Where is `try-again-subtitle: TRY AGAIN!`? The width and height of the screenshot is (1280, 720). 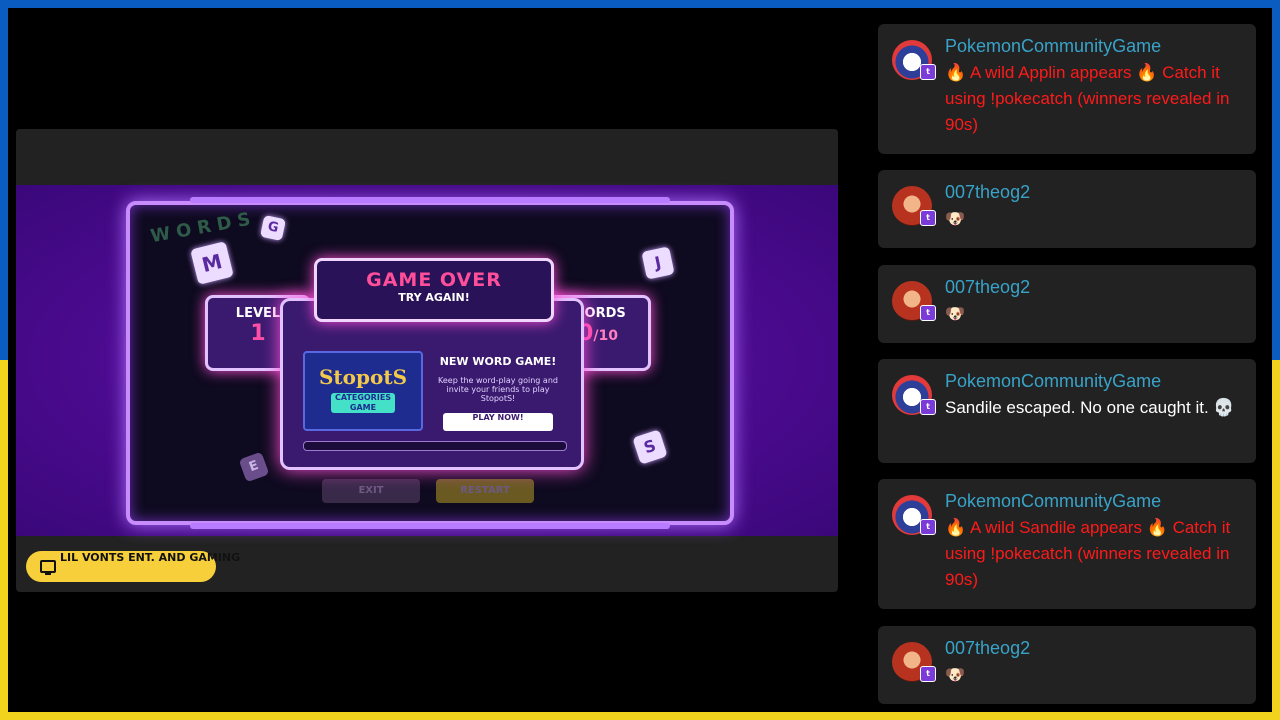
try-again-subtitle: TRY AGAIN! is located at coordinates (434, 297).